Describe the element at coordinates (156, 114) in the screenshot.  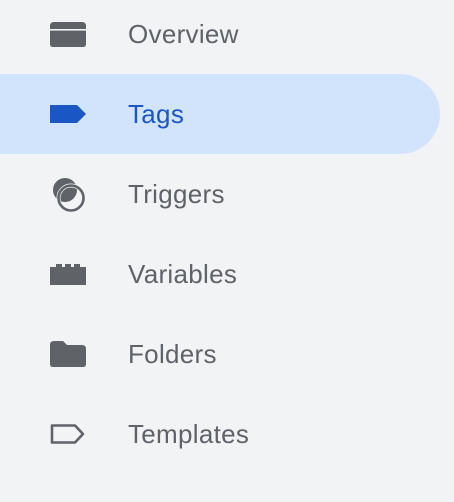
I see `sidebar-item-label: Tags` at that location.